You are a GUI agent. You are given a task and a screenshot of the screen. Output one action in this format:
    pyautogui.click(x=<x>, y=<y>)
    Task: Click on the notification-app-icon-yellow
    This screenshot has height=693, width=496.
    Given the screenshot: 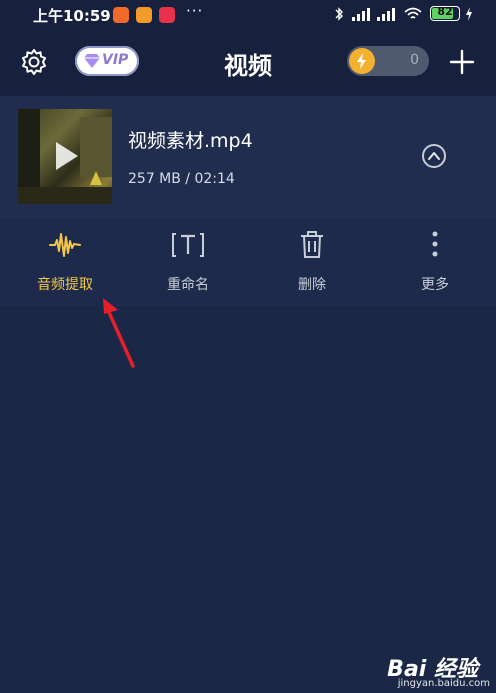 What is the action you would take?
    pyautogui.click(x=144, y=15)
    